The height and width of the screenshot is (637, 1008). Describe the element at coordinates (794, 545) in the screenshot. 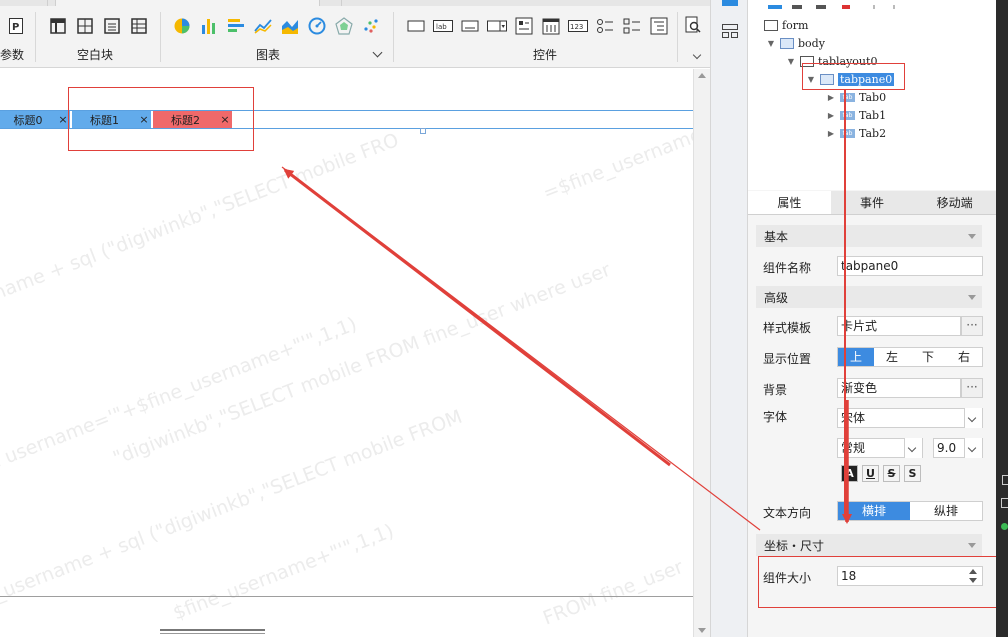

I see `section-title: 坐标・尺寸` at that location.